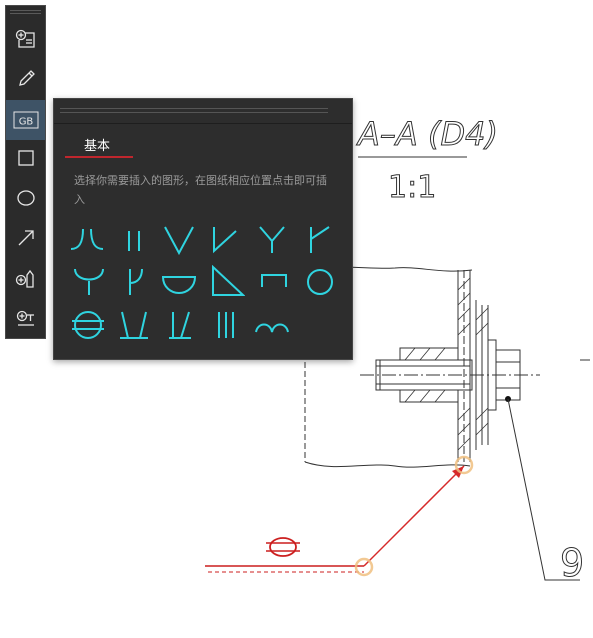 This screenshot has height=638, width=593. Describe the element at coordinates (572, 563) in the screenshot. I see `balloon-number: 9` at that location.